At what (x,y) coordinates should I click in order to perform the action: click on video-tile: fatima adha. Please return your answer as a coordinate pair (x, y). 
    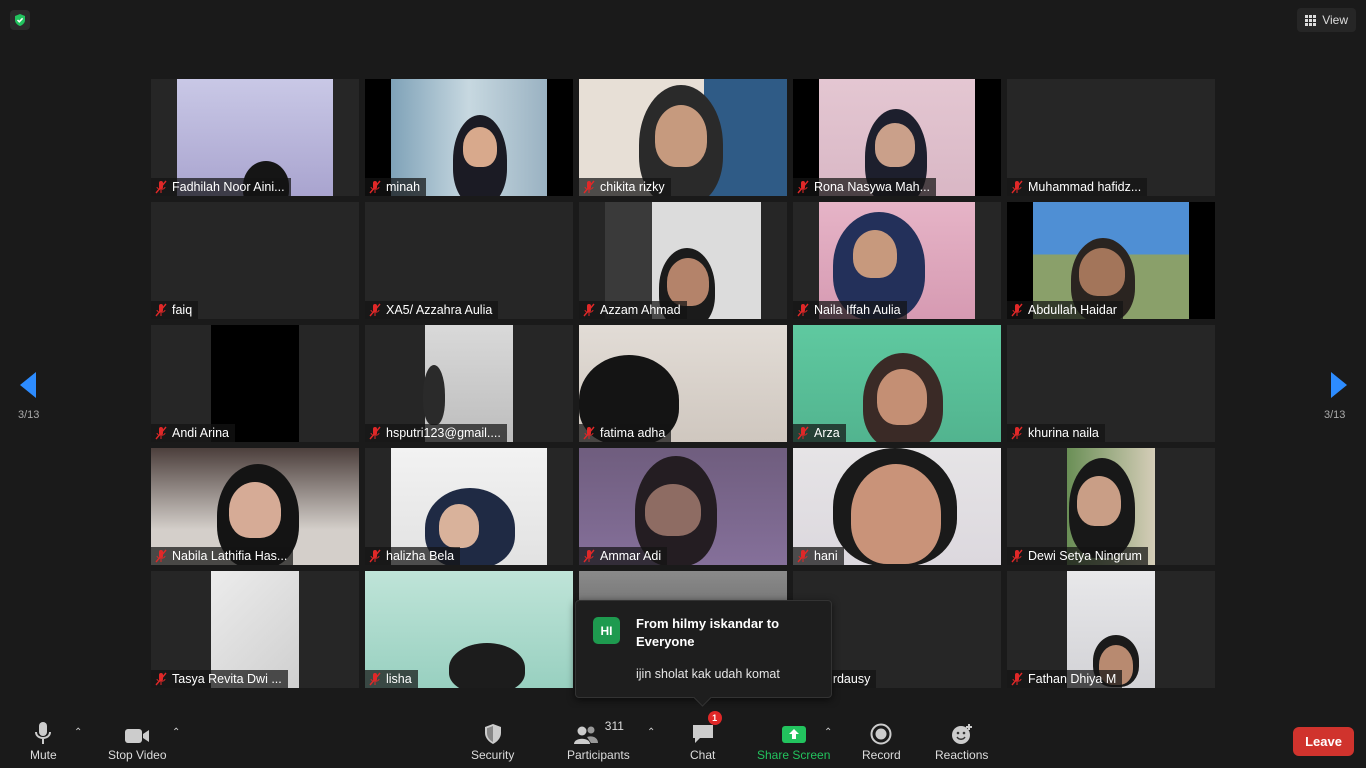
    Looking at the image, I should click on (683, 383).